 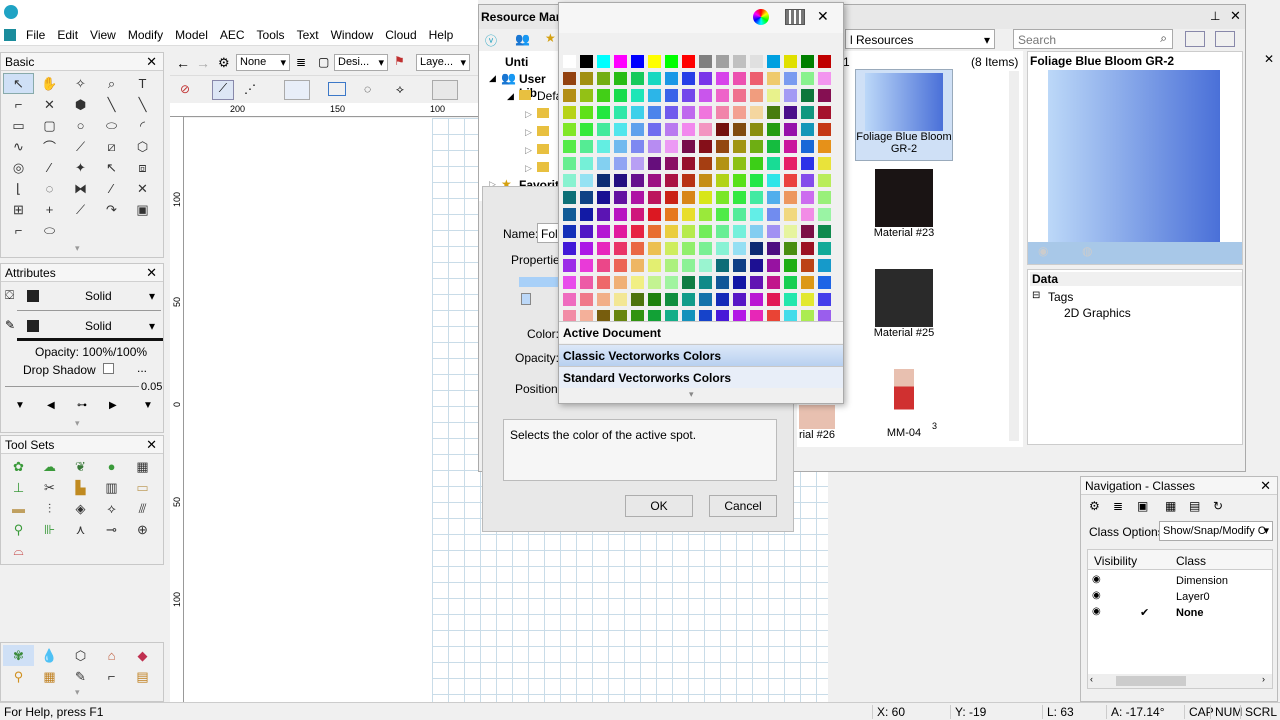 What do you see at coordinates (80, 125) in the screenshot?
I see `circle-tool-icon: ○` at bounding box center [80, 125].